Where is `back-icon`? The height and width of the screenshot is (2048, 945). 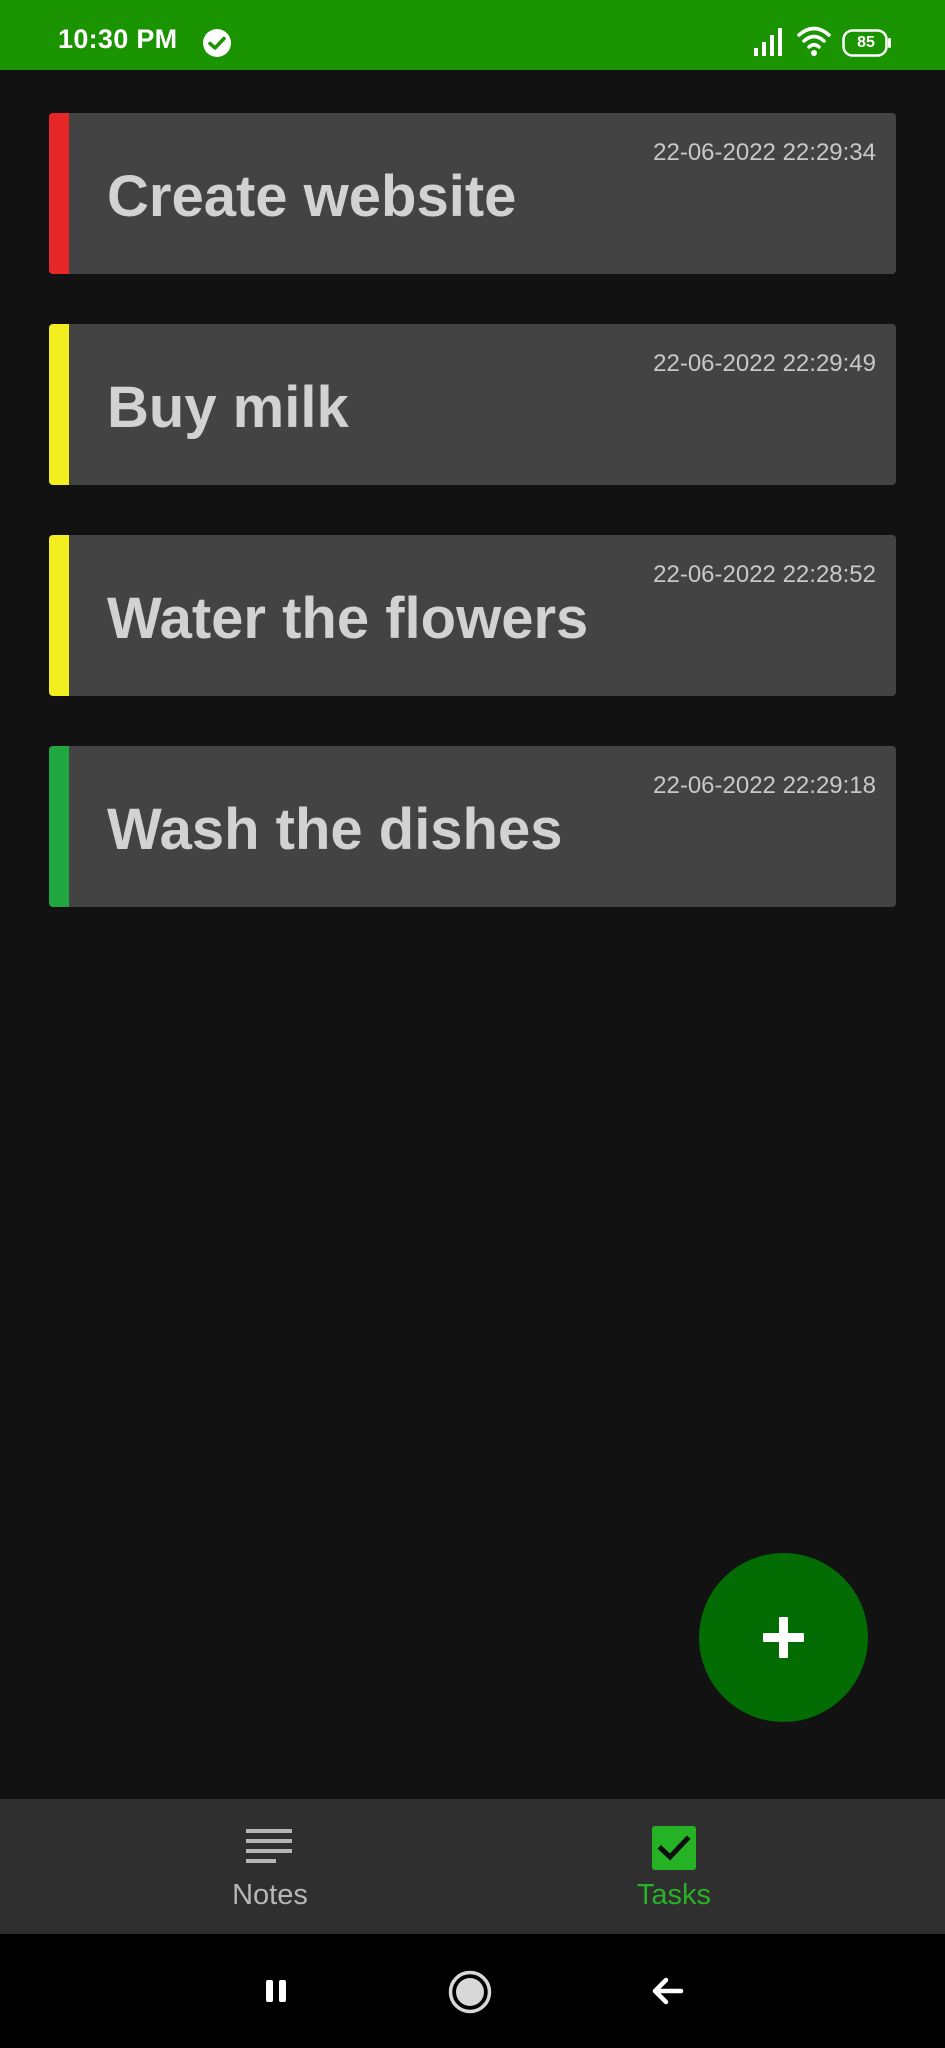 back-icon is located at coordinates (668, 1991).